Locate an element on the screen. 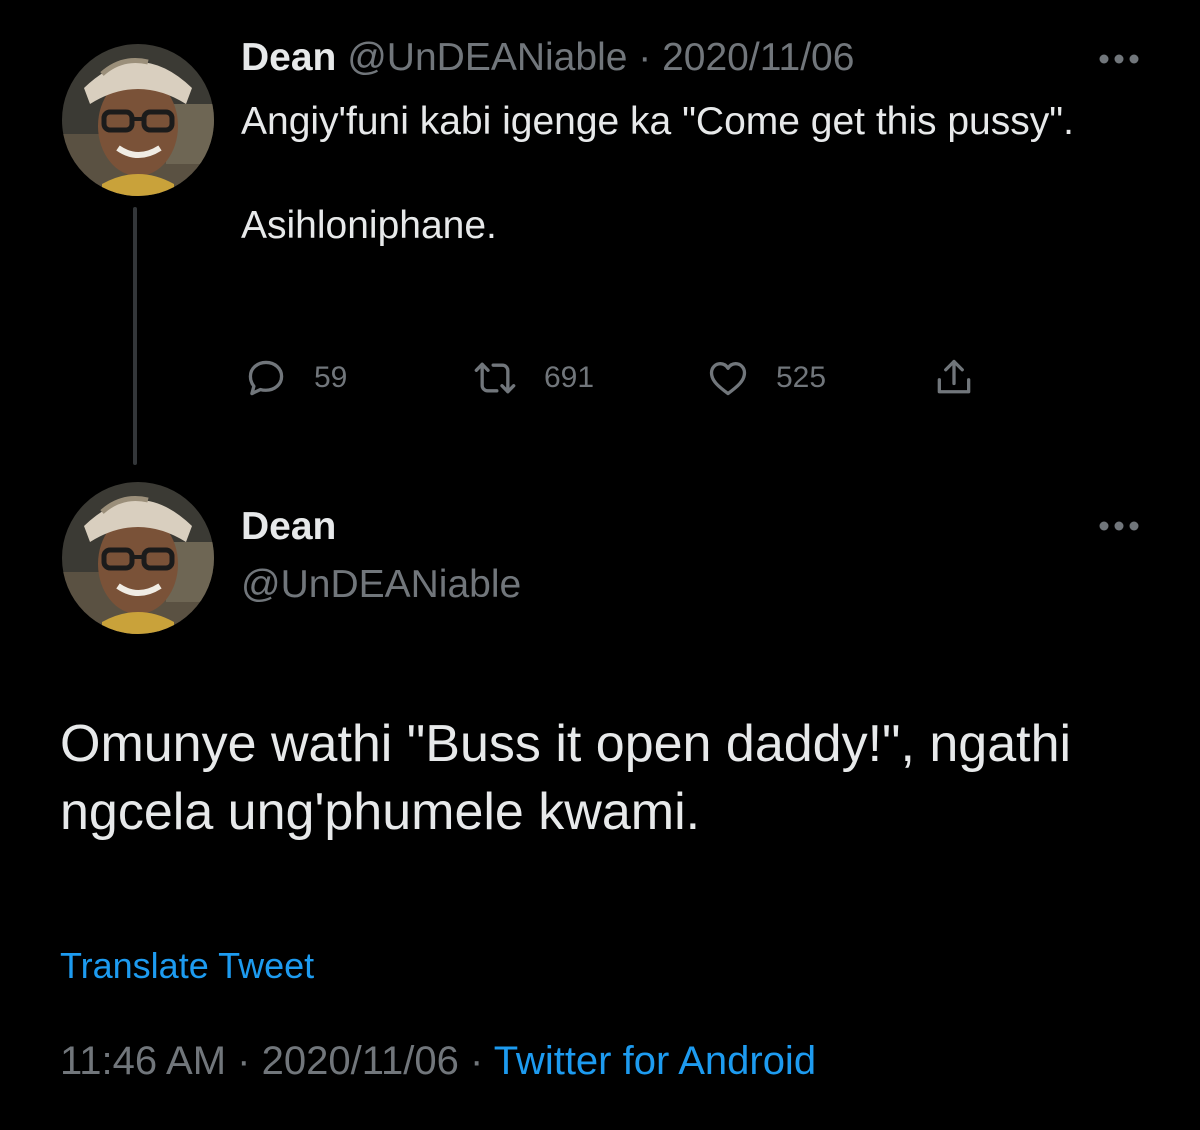 The image size is (1200, 1130). translate-tweet-link: Translate Tweet is located at coordinates (187, 966).